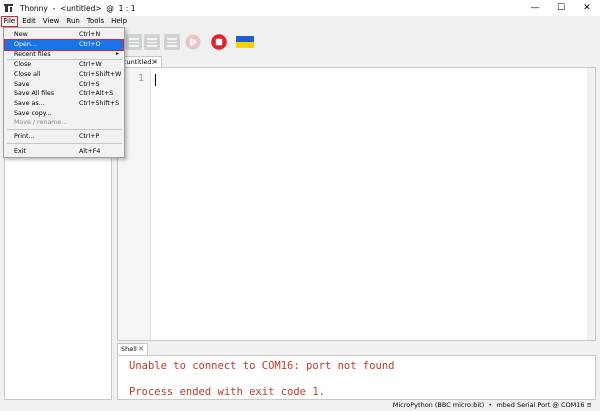 Image resolution: width=600 pixels, height=411 pixels. What do you see at coordinates (193, 42) in the screenshot?
I see `resume-icon` at bounding box center [193, 42].